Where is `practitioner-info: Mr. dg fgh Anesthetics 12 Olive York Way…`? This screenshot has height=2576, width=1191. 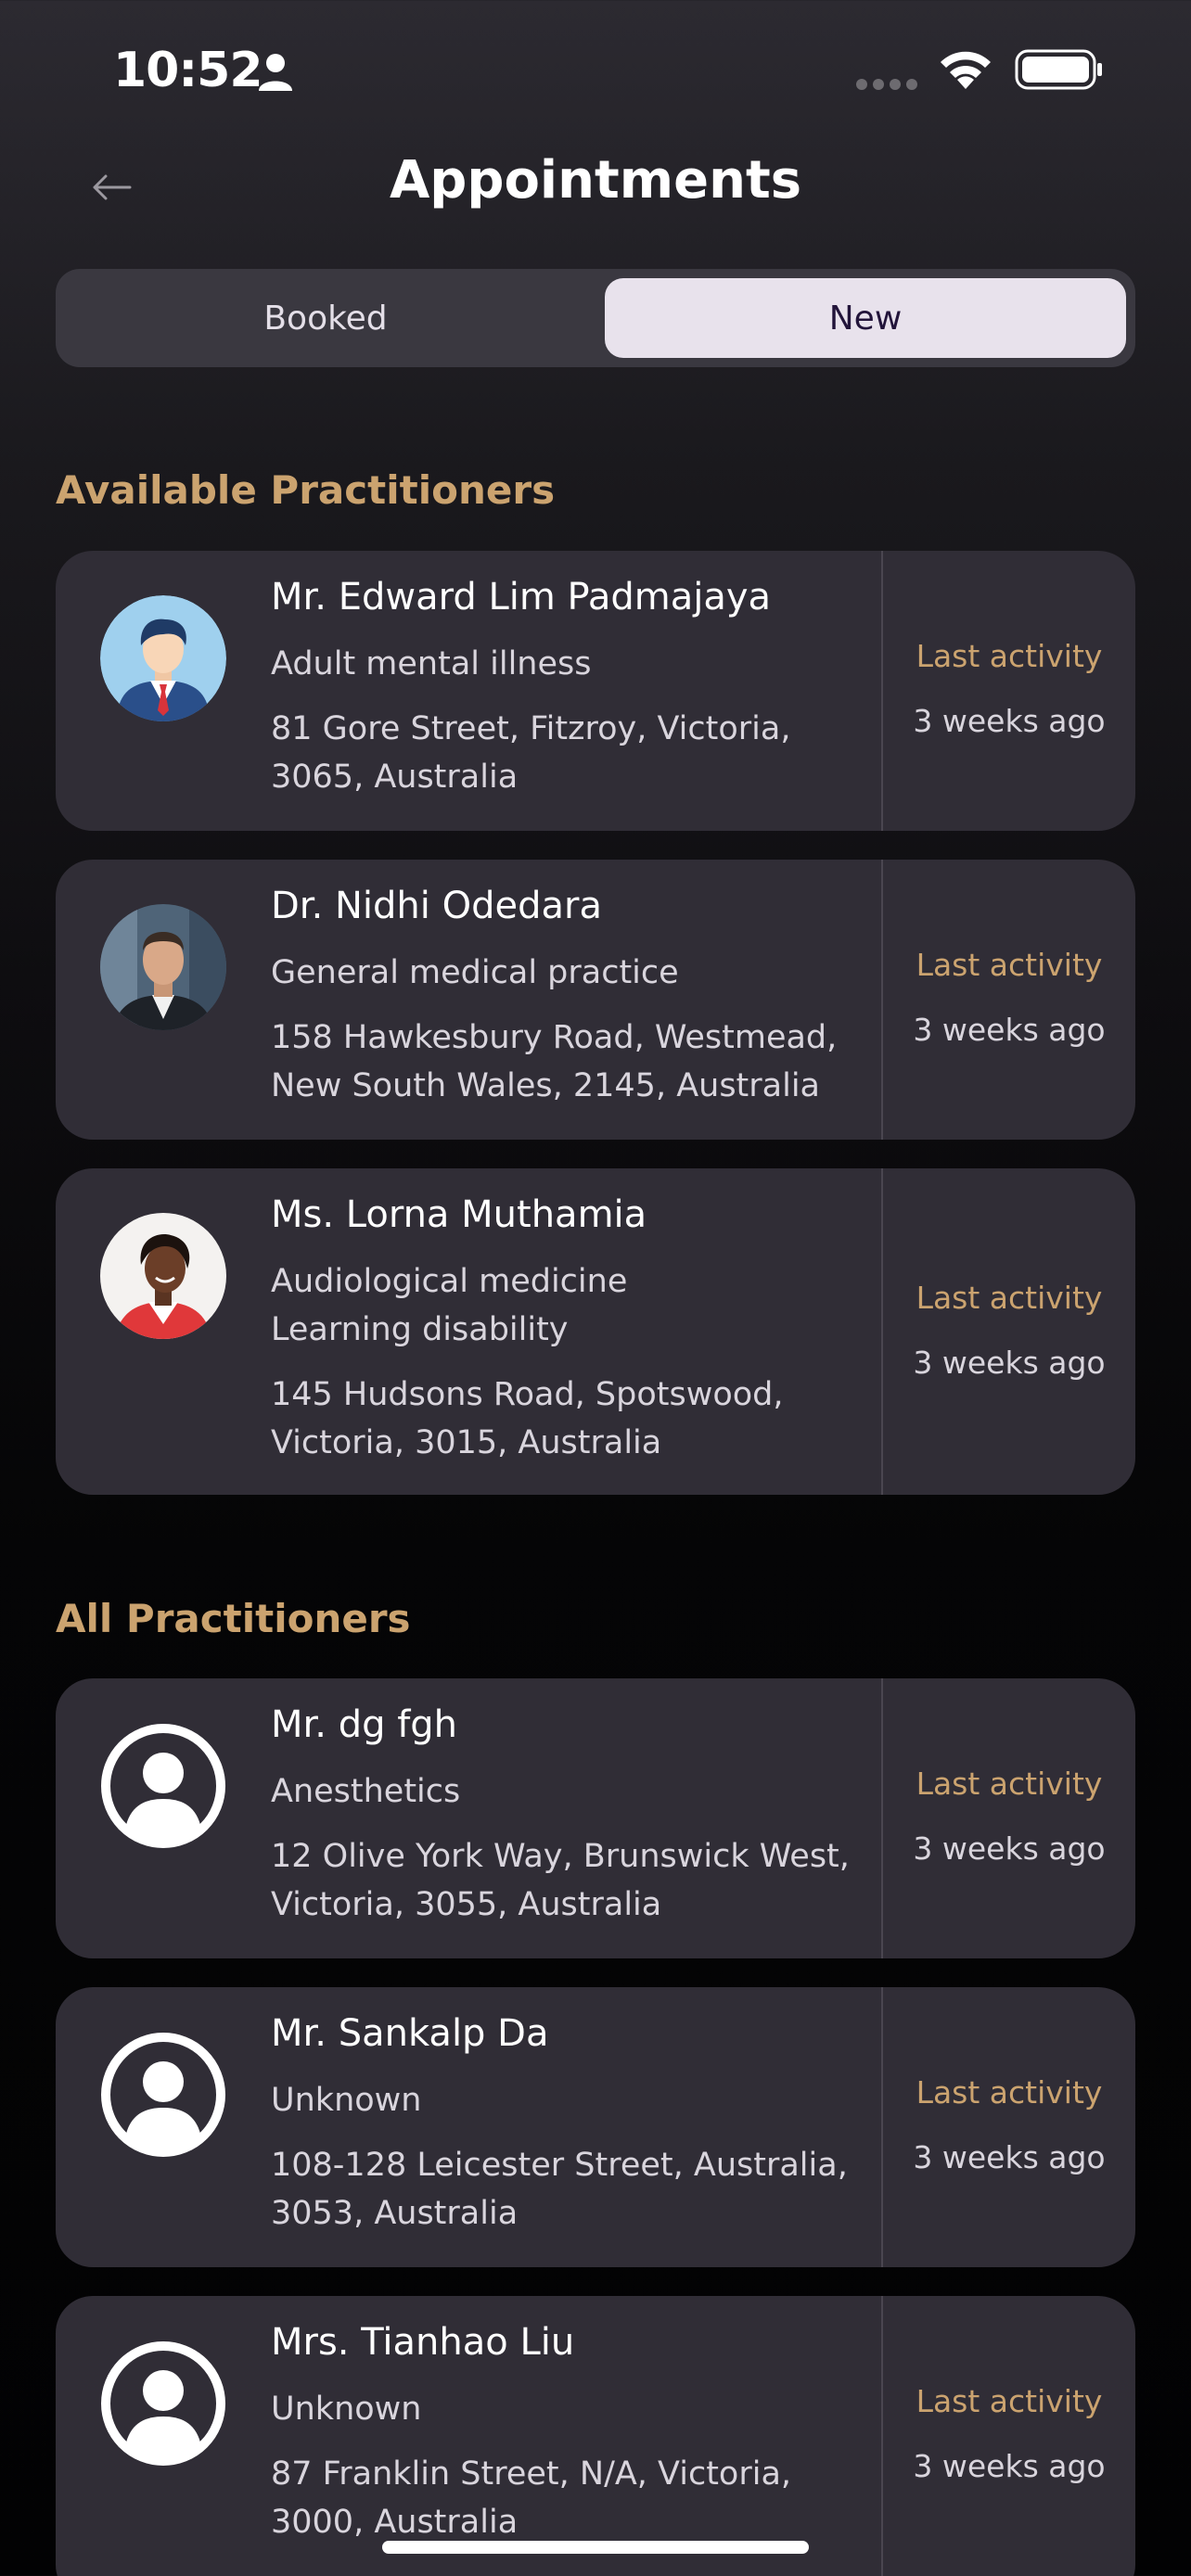
practitioner-info: Mr. dg fgh Anesthetics 12 Olive York Way… is located at coordinates (577, 1814).